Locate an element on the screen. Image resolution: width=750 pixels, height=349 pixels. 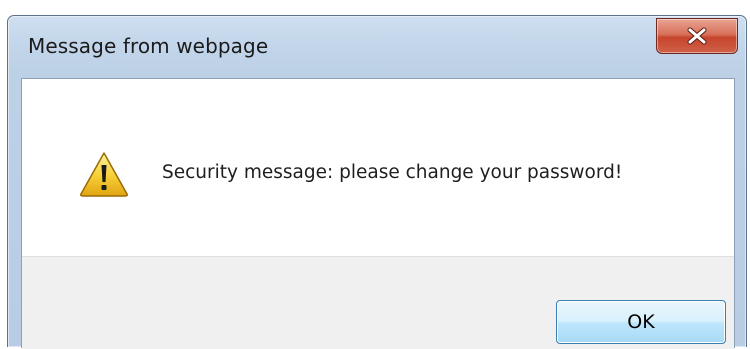
close-button is located at coordinates (697, 36).